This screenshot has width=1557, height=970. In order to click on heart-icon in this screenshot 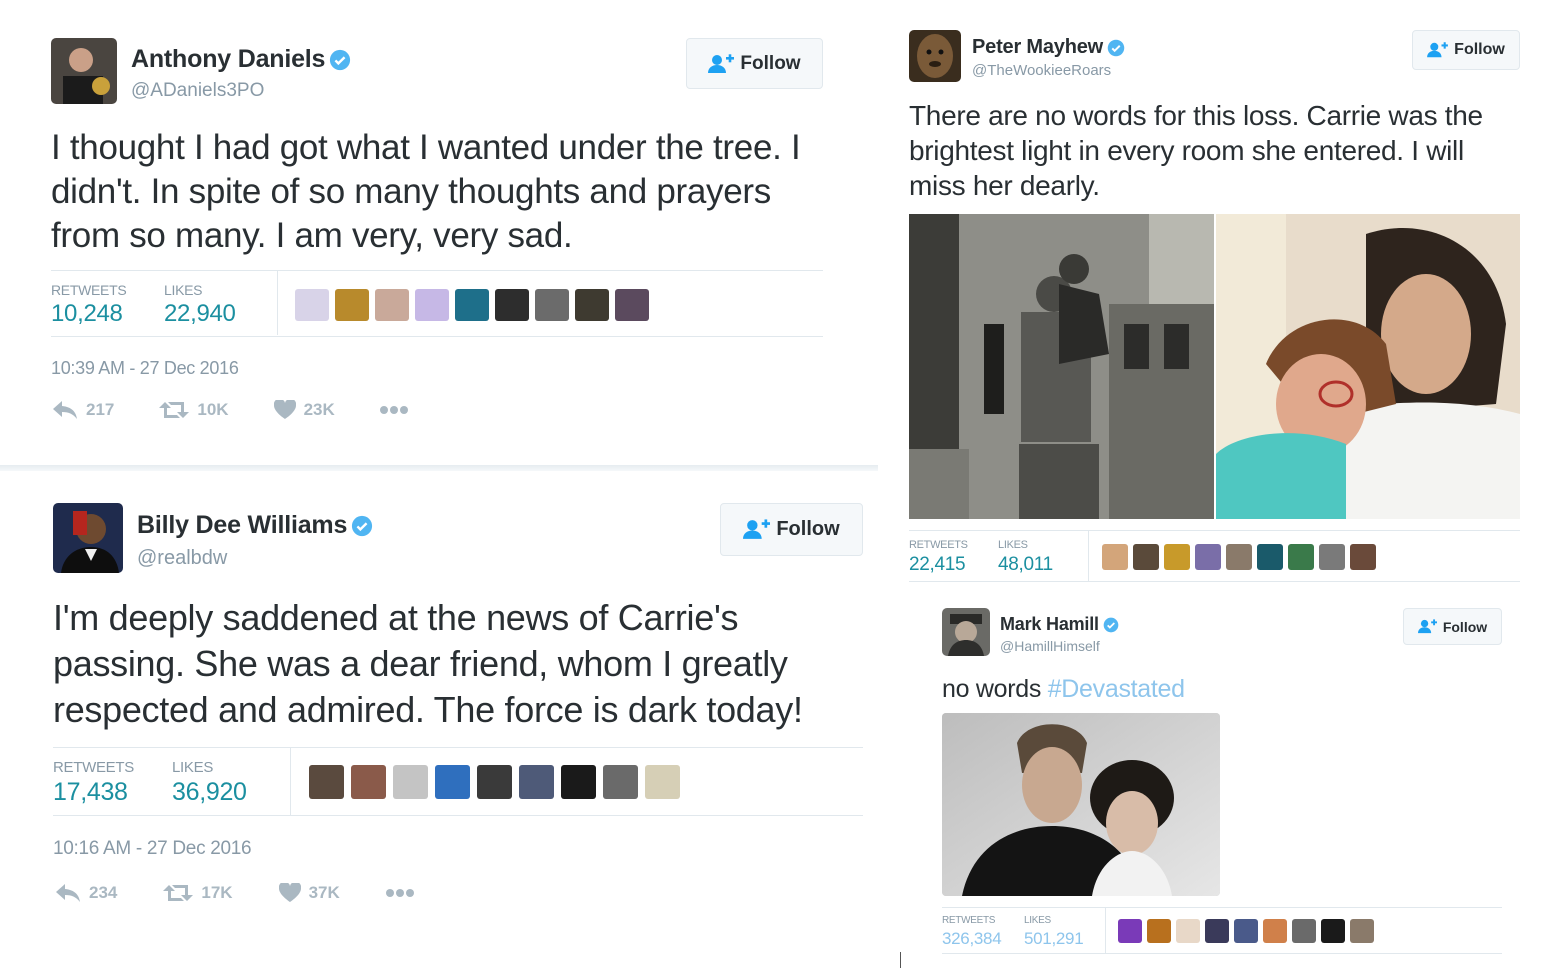, I will do `click(289, 892)`.